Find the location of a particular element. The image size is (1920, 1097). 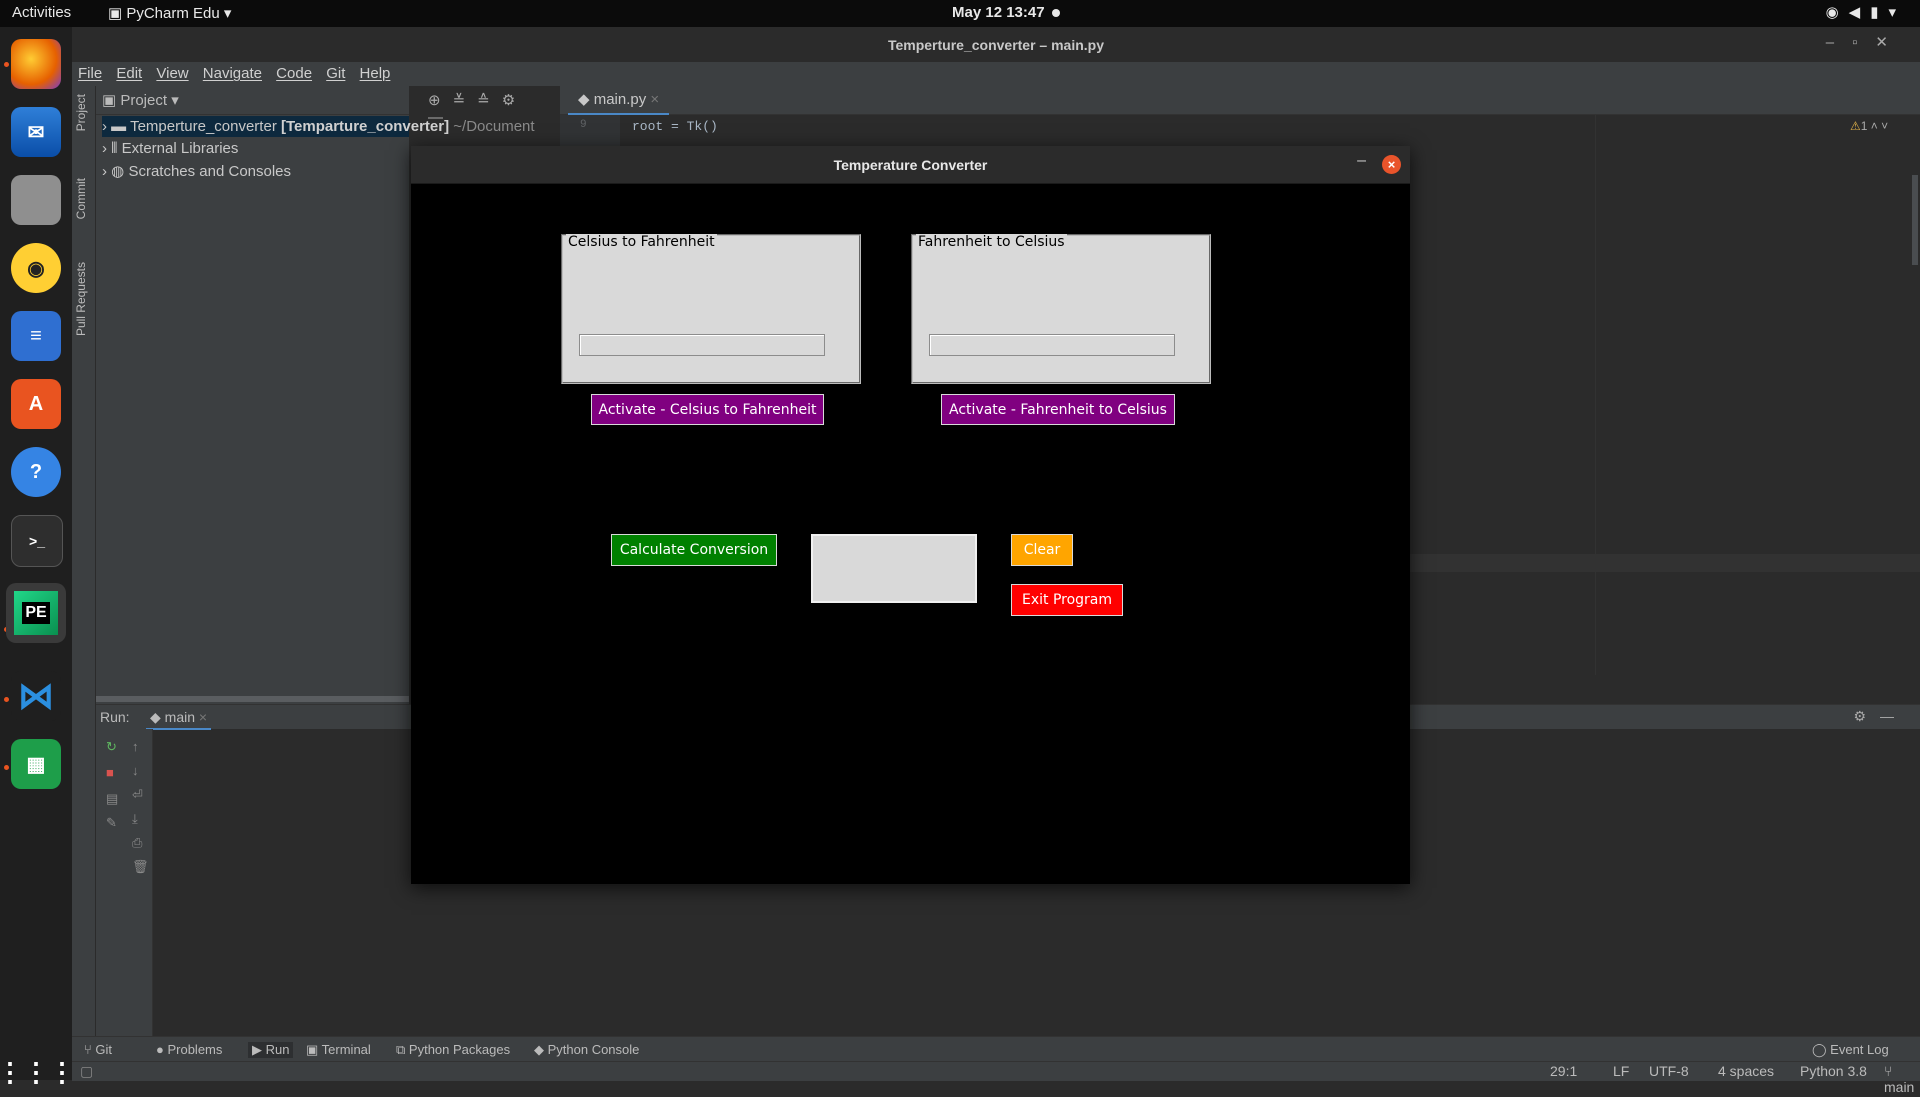

dock: ✉ ◉ ≡ A ? >_ PE ⋈ ▦ ⋮⋮⋮ is located at coordinates (37, 557).